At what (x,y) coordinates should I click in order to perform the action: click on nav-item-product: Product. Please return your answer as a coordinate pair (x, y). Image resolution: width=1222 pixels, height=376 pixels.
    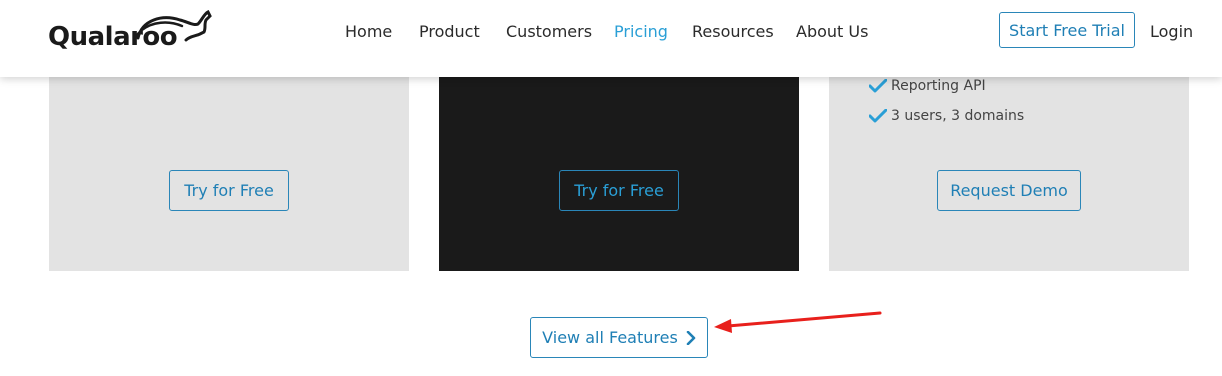
    Looking at the image, I should click on (449, 31).